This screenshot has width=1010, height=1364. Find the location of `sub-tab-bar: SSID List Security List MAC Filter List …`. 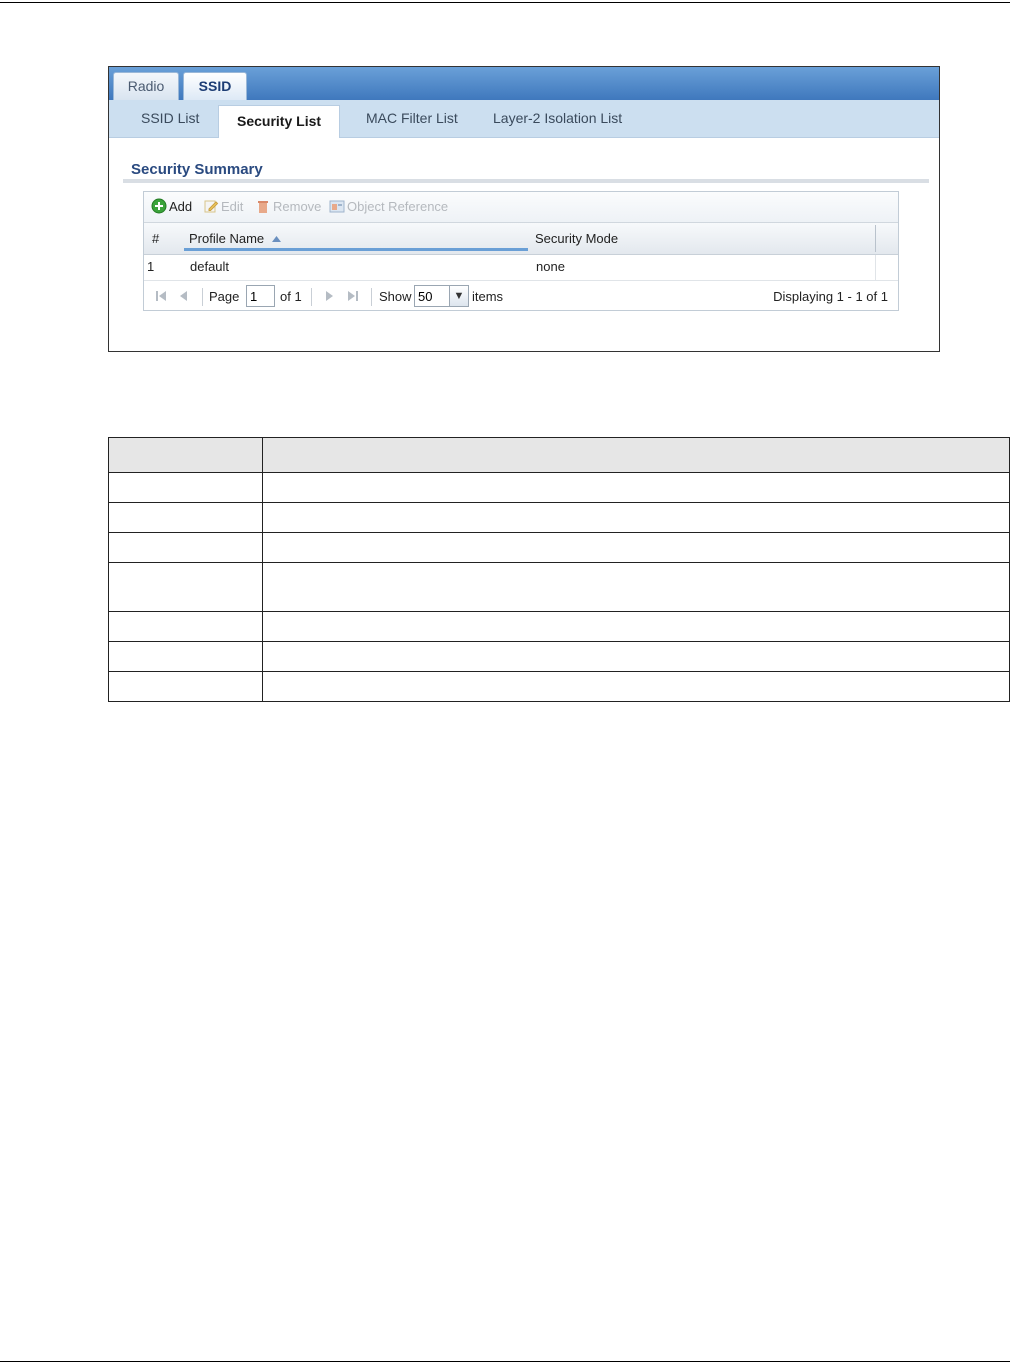

sub-tab-bar: SSID List Security List MAC Filter List … is located at coordinates (524, 119).